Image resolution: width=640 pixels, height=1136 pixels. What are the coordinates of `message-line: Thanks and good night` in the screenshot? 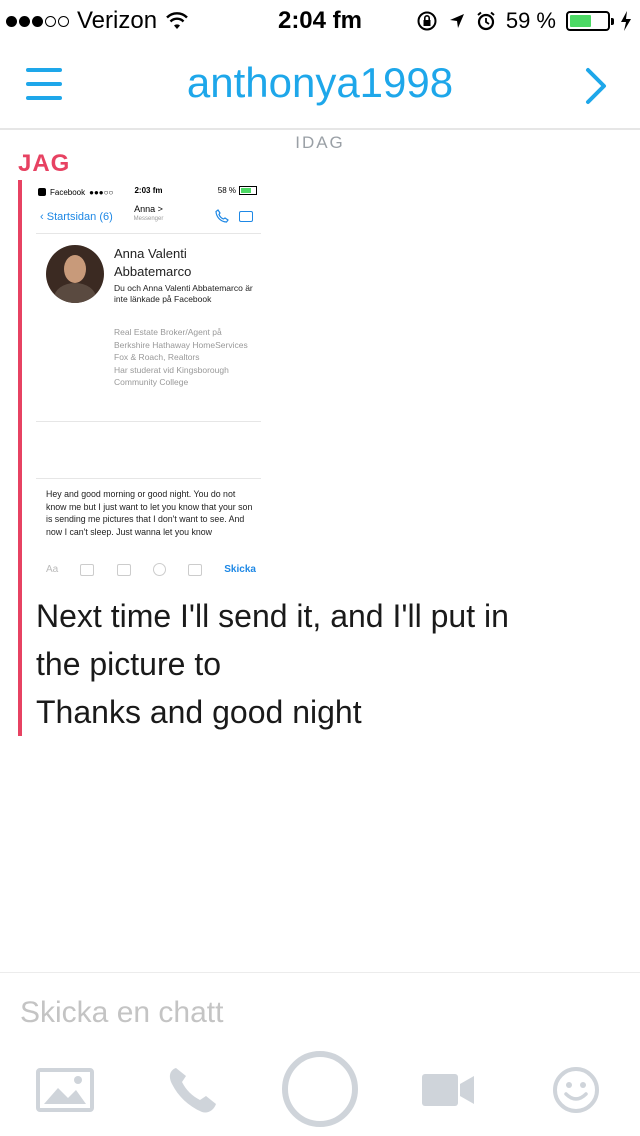 It's located at (199, 712).